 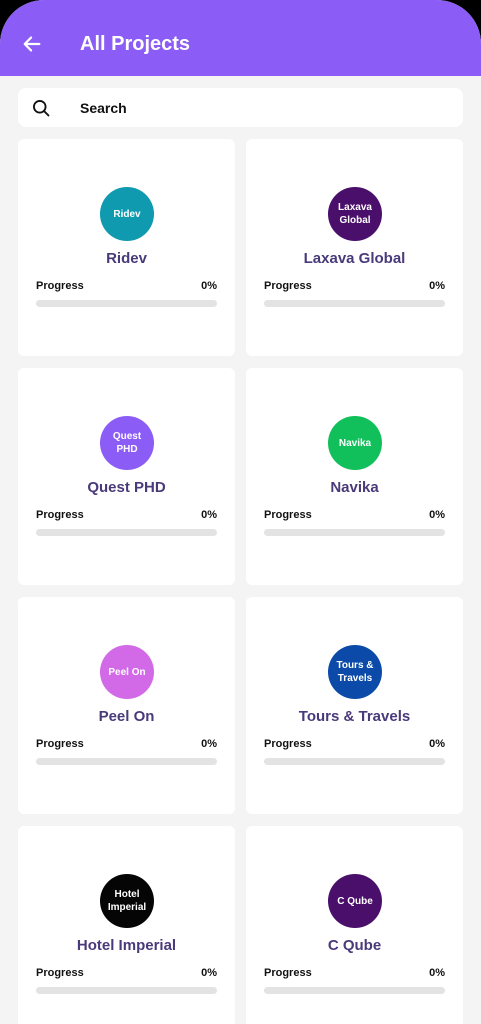 What do you see at coordinates (355, 672) in the screenshot?
I see `project-avatar: Tours & Travels` at bounding box center [355, 672].